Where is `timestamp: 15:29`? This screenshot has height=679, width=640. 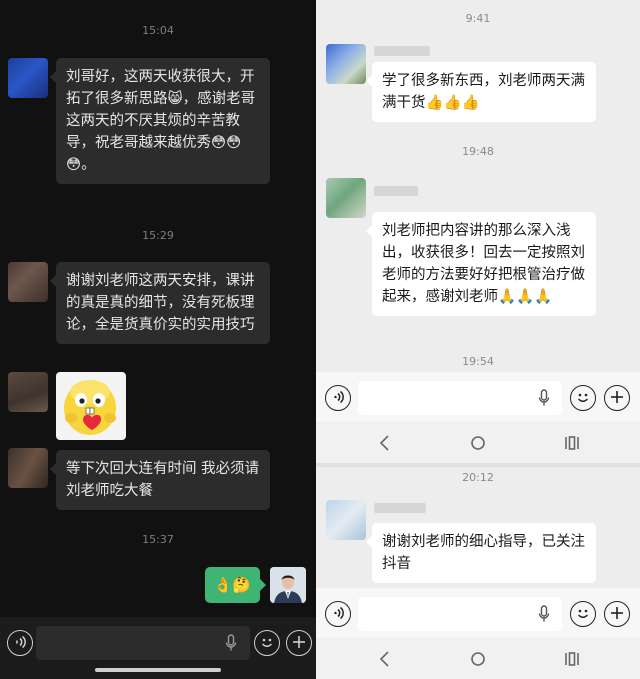
timestamp: 15:29 is located at coordinates (158, 235).